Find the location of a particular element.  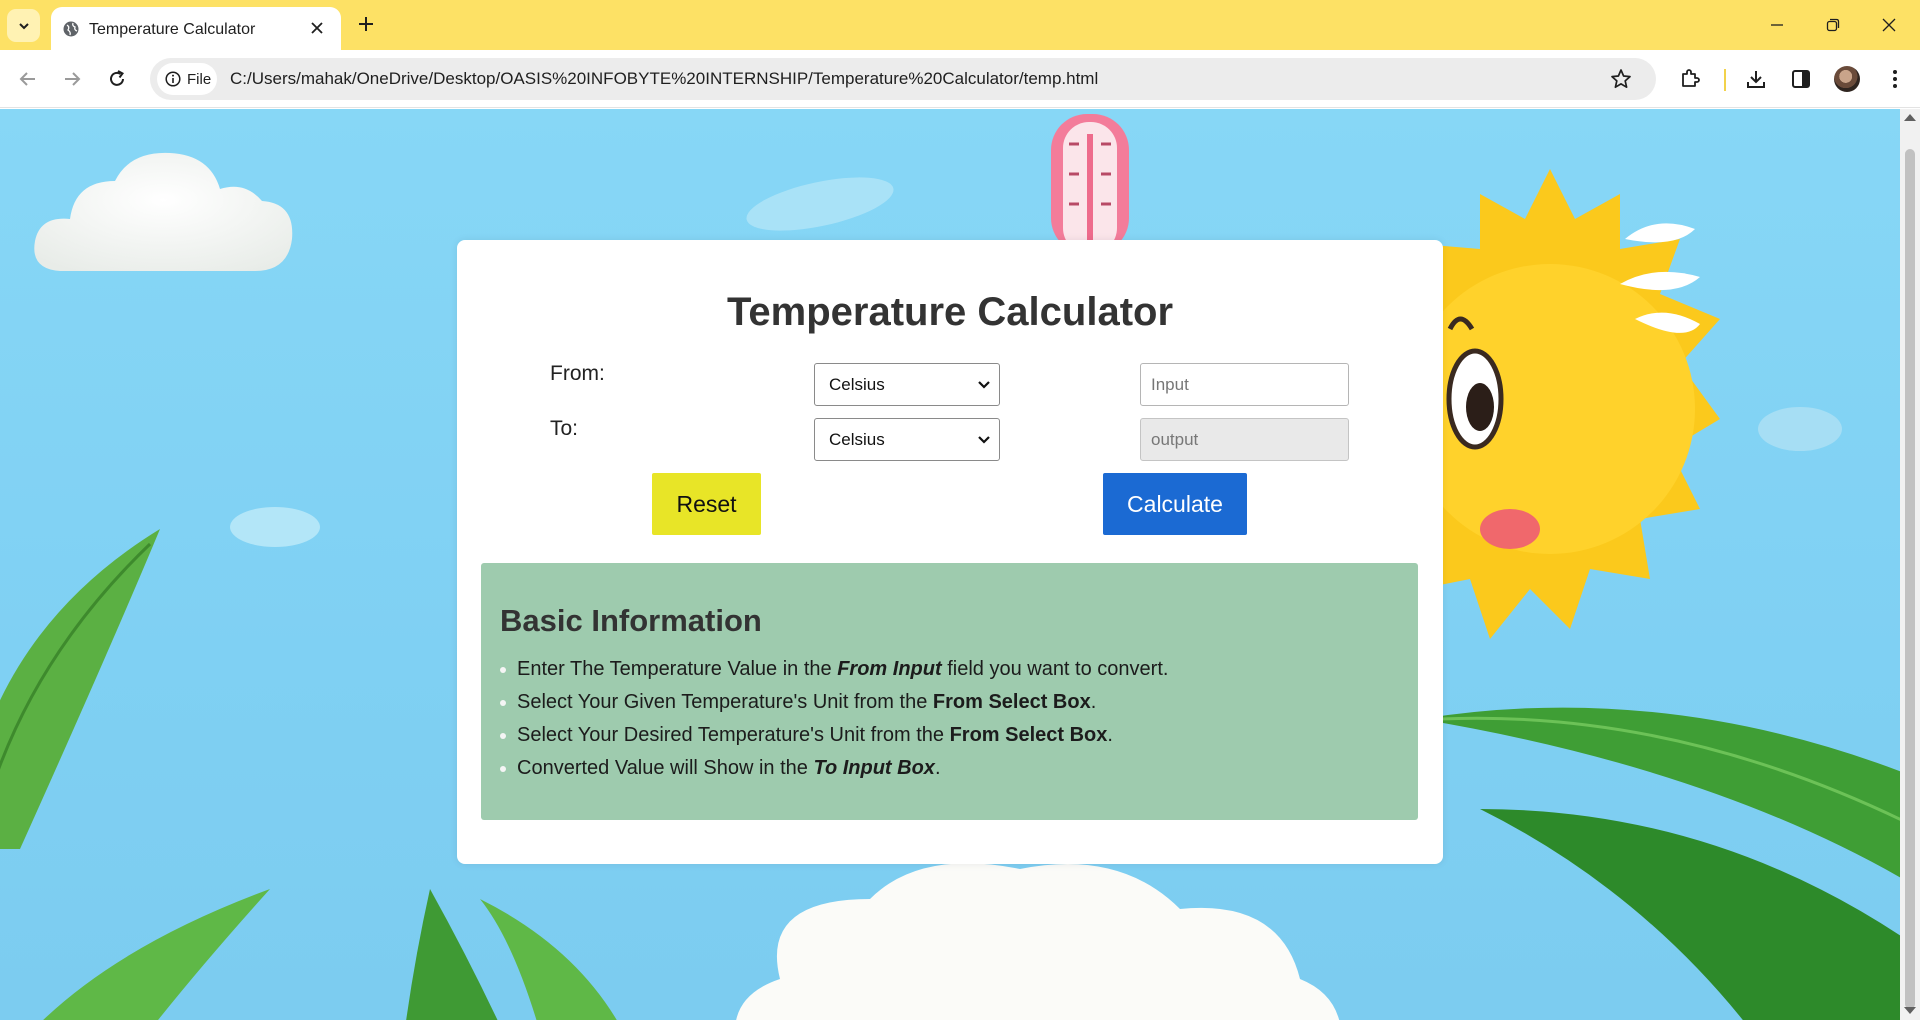

more-menu-icon is located at coordinates (1895, 79).